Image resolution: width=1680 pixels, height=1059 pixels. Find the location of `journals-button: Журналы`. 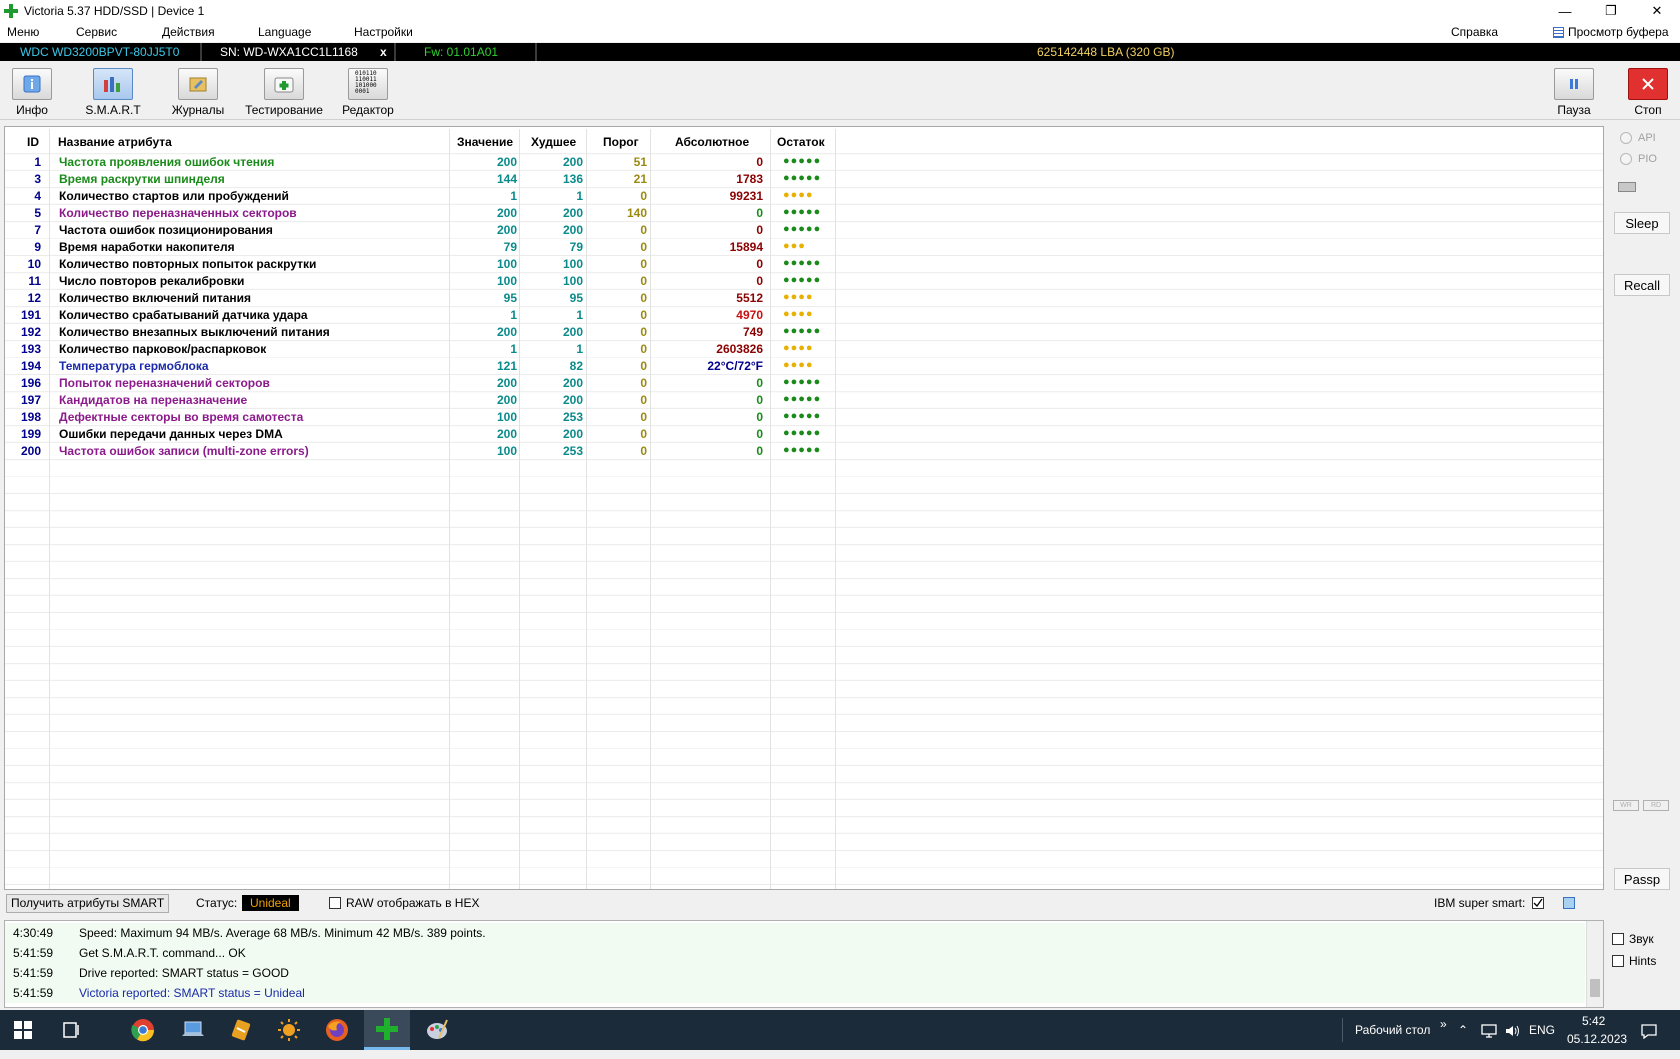

journals-button: Журналы is located at coordinates (198, 92).